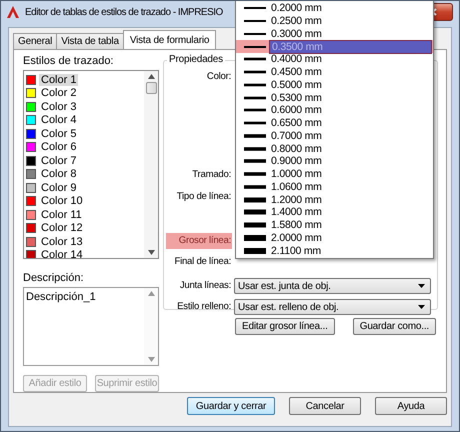 The height and width of the screenshot is (432, 460). Describe the element at coordinates (54, 279) in the screenshot. I see `description-label: Descripción:` at that location.